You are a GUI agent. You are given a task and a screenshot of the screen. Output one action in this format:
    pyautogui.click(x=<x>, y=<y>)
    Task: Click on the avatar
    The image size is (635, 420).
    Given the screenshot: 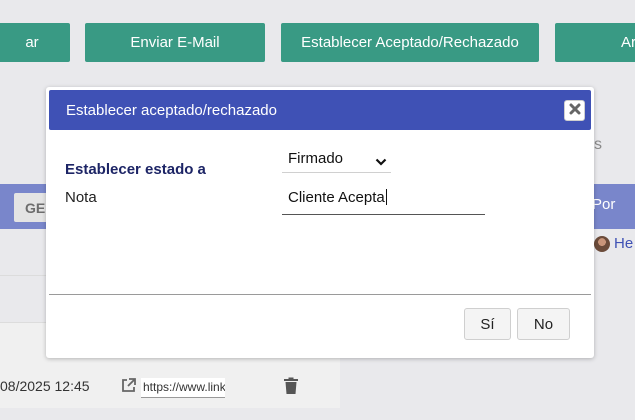 What is the action you would take?
    pyautogui.click(x=602, y=244)
    